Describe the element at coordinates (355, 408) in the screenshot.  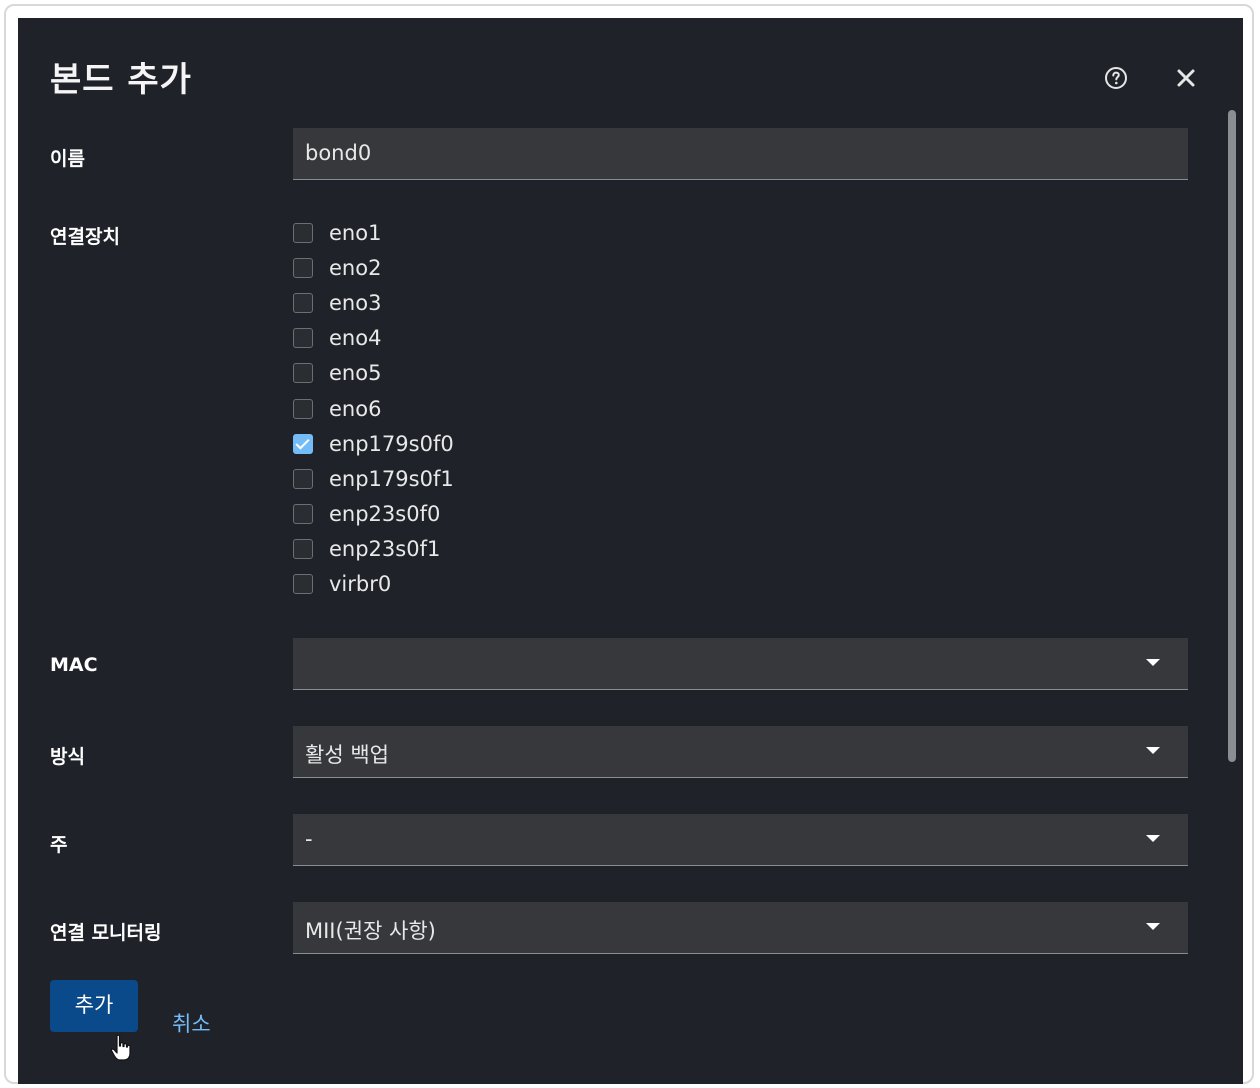
I see `port-checkbox-label: eno6` at that location.